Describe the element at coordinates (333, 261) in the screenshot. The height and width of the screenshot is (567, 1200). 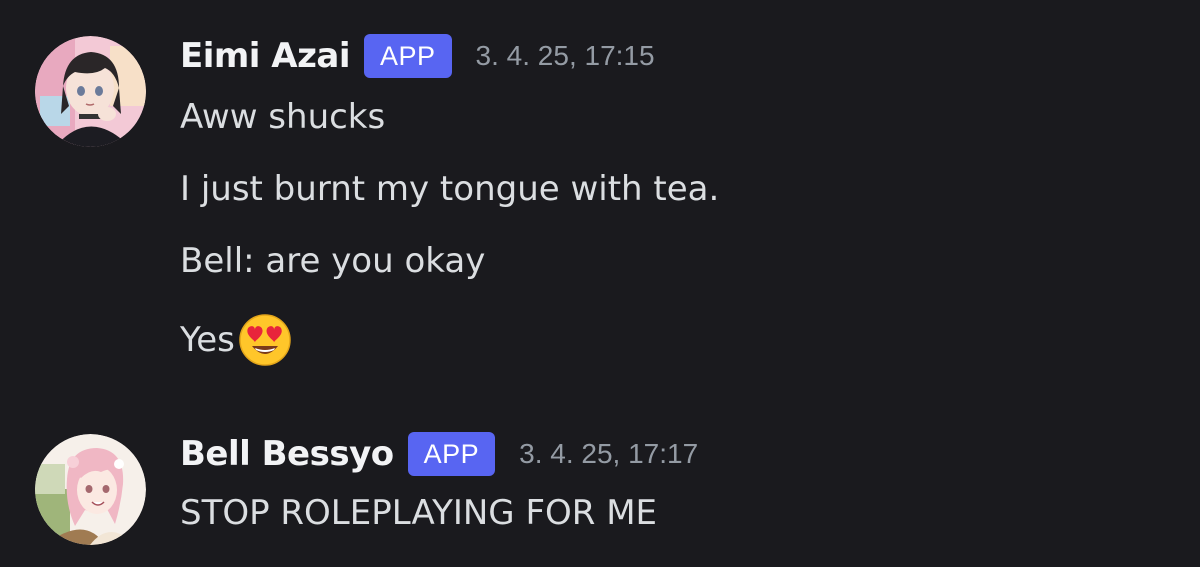
I see `message-text: Bell: are you okay` at that location.